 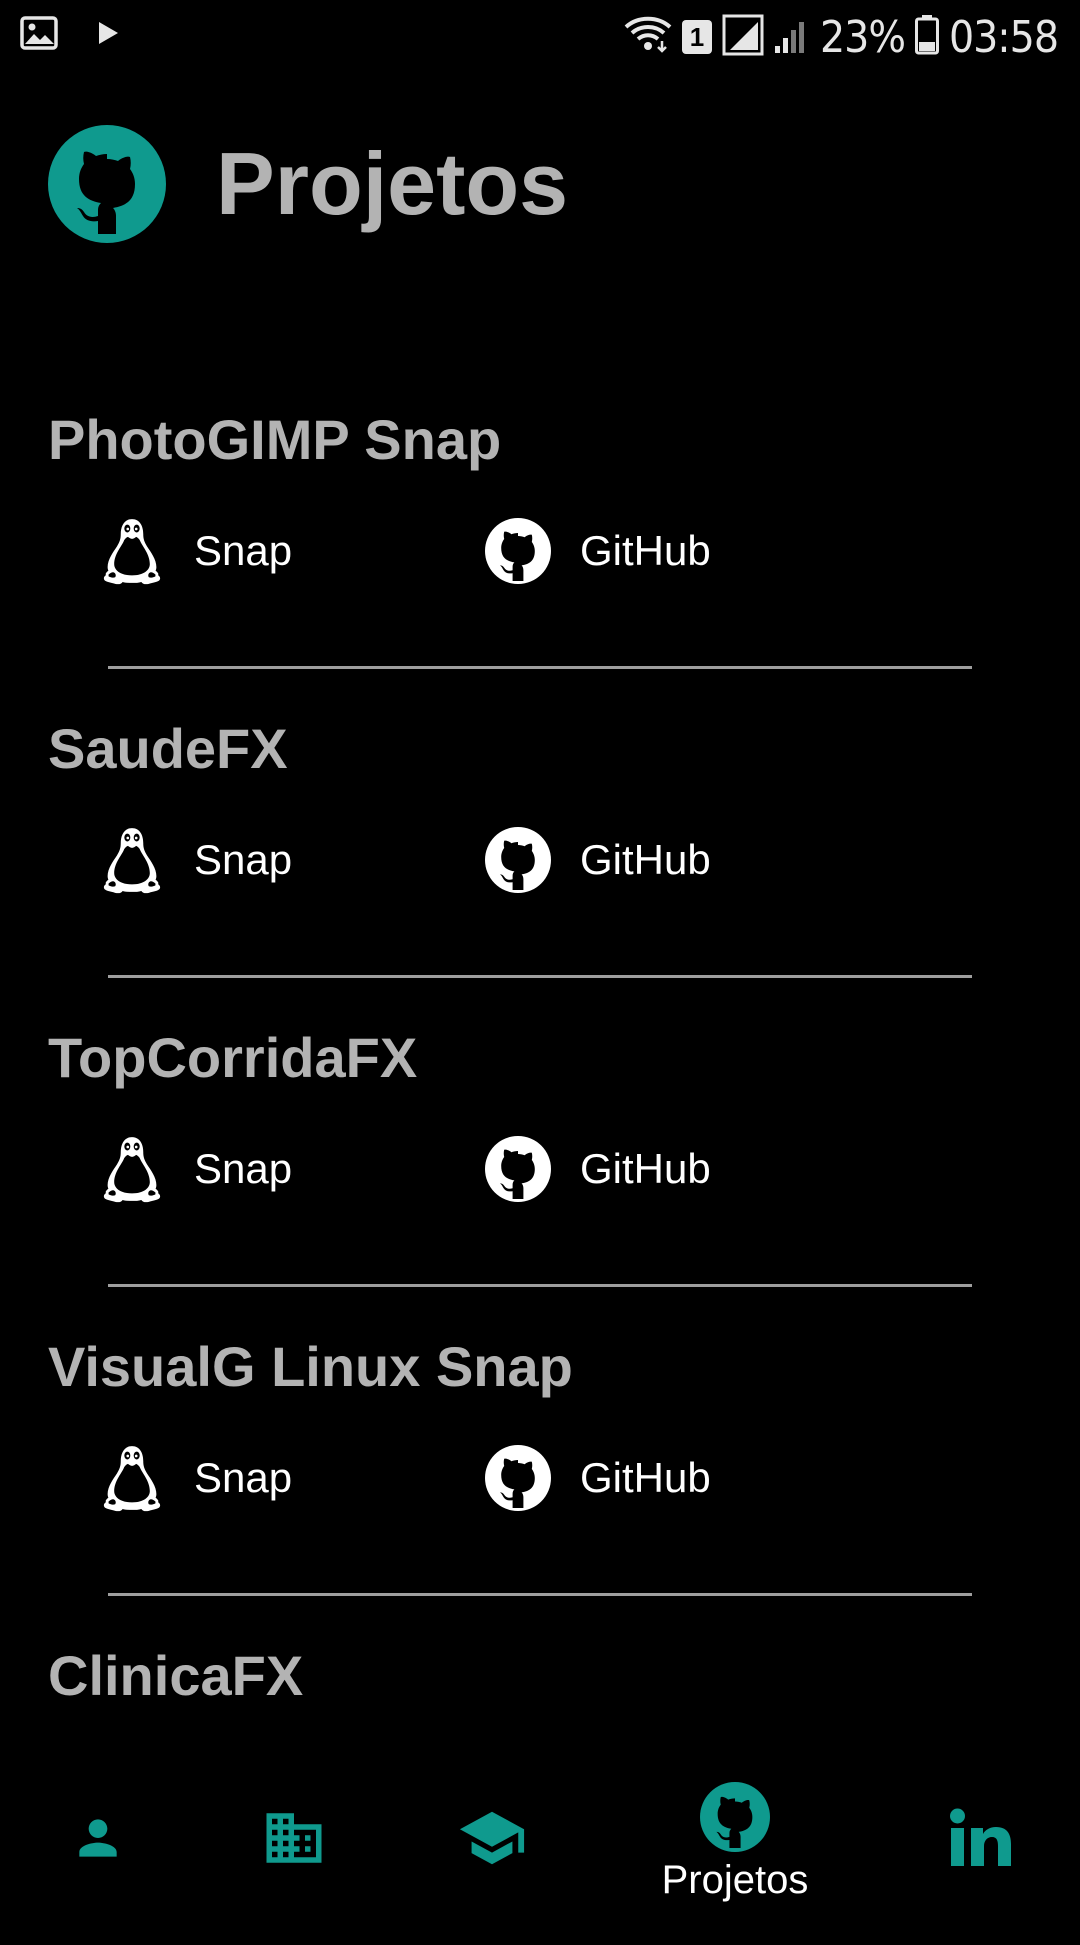 I want to click on clock: 03:58, so click(x=1003, y=37).